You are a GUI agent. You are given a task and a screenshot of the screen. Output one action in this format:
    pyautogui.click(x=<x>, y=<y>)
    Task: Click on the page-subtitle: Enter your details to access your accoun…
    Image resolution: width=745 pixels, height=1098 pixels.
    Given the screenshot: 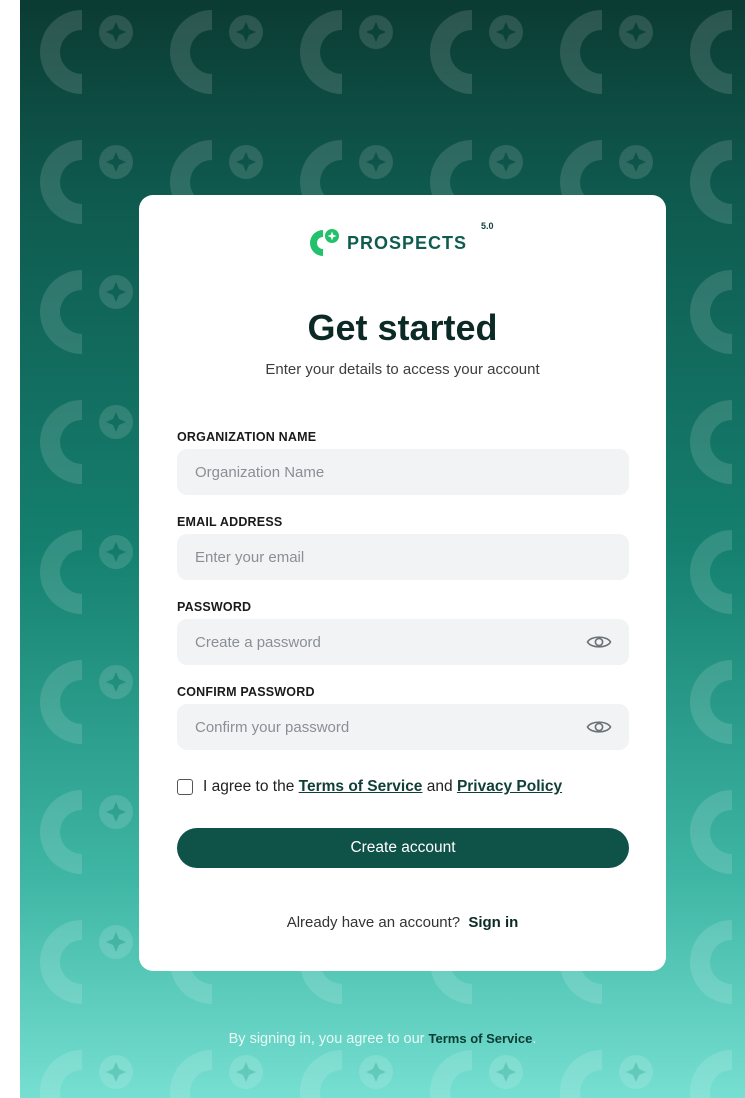 What is the action you would take?
    pyautogui.click(x=402, y=369)
    